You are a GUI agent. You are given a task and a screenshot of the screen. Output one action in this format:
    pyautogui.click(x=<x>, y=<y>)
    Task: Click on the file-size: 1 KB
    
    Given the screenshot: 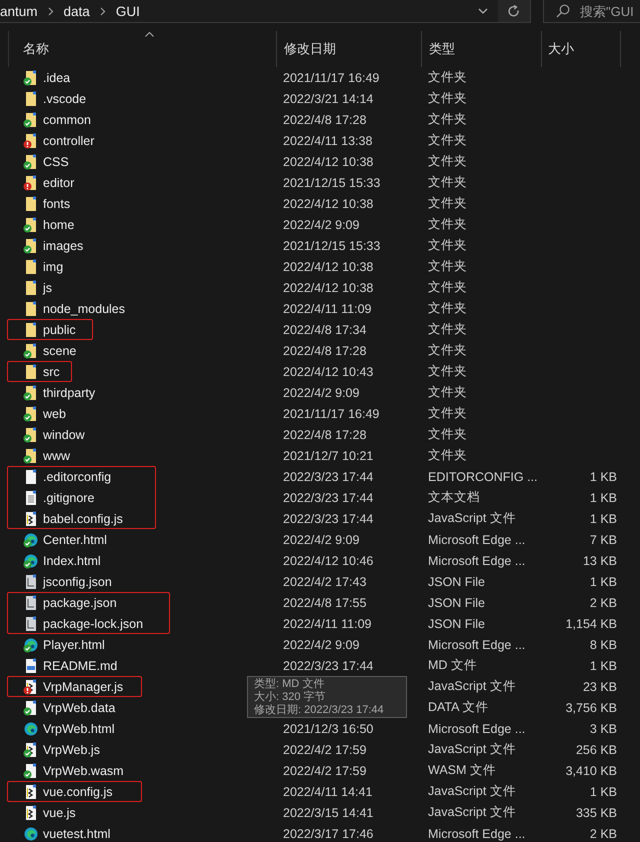 What is the action you would take?
    pyautogui.click(x=602, y=497)
    